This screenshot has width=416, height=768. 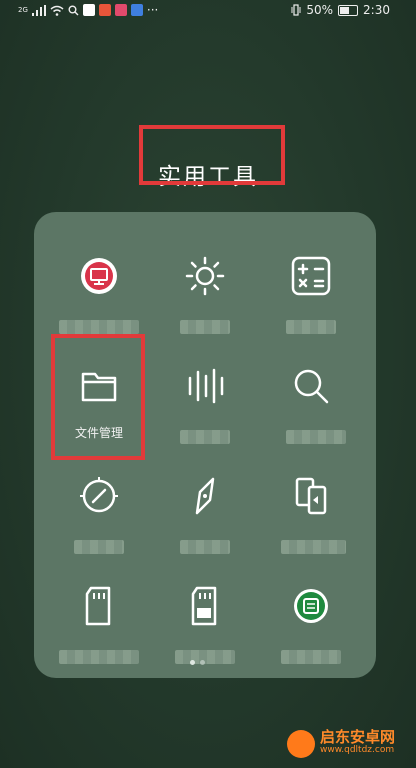 I want to click on app-phone-clone, so click(x=311, y=510).